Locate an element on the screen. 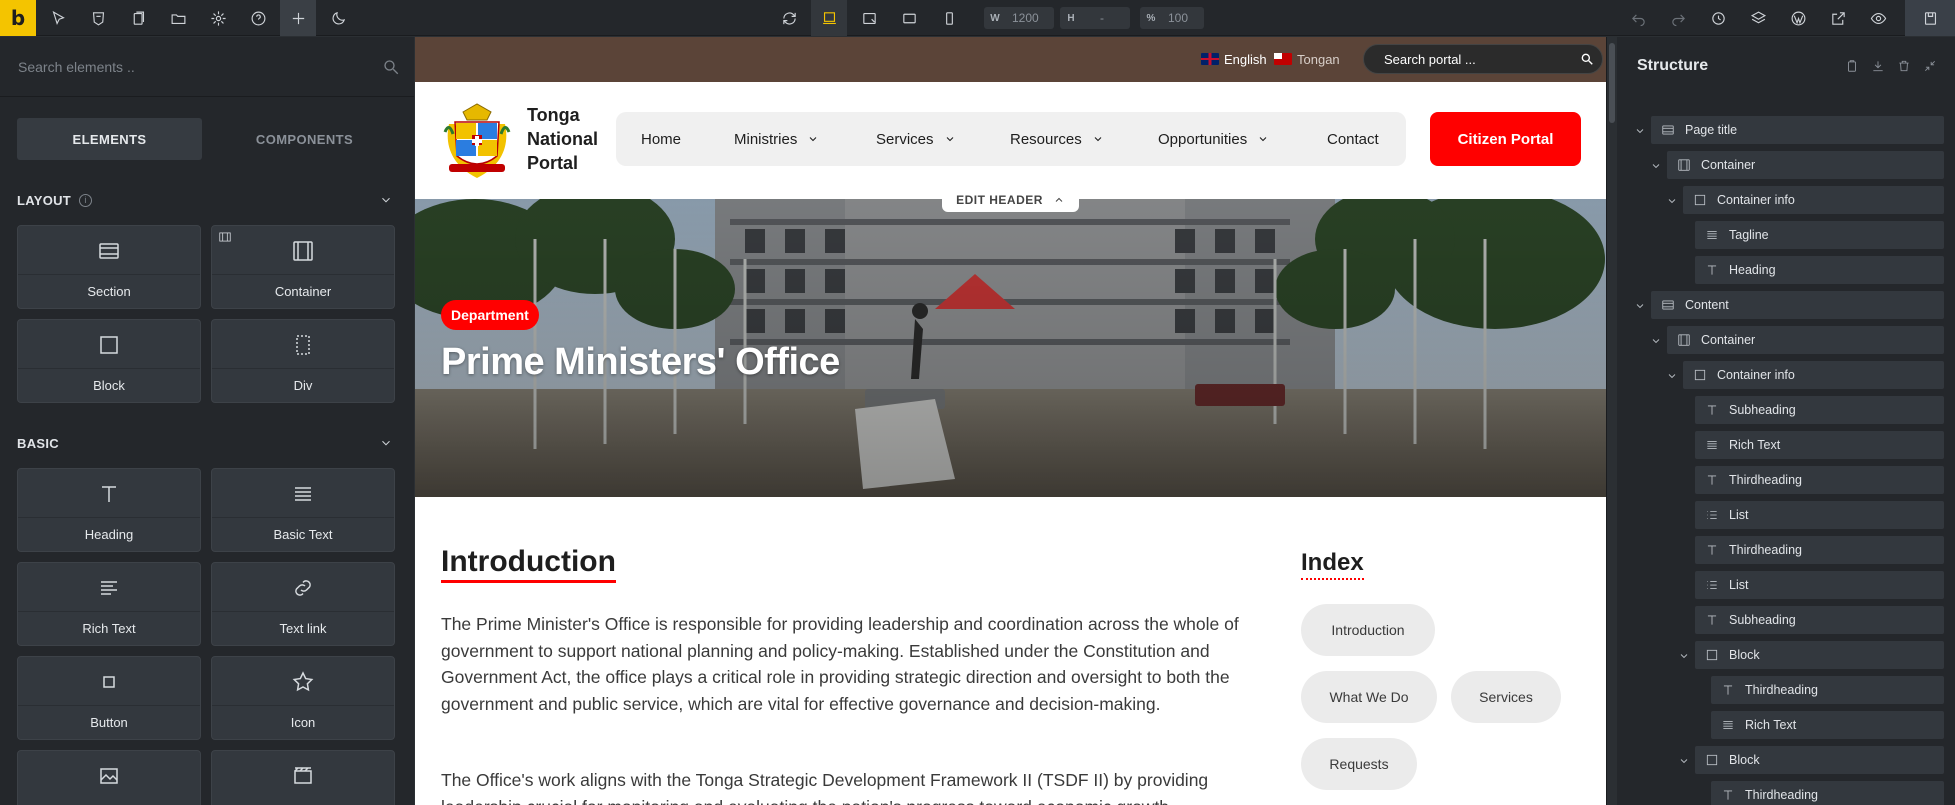 This screenshot has height=805, width=1955. zoom-field: % 100 is located at coordinates (1172, 18).